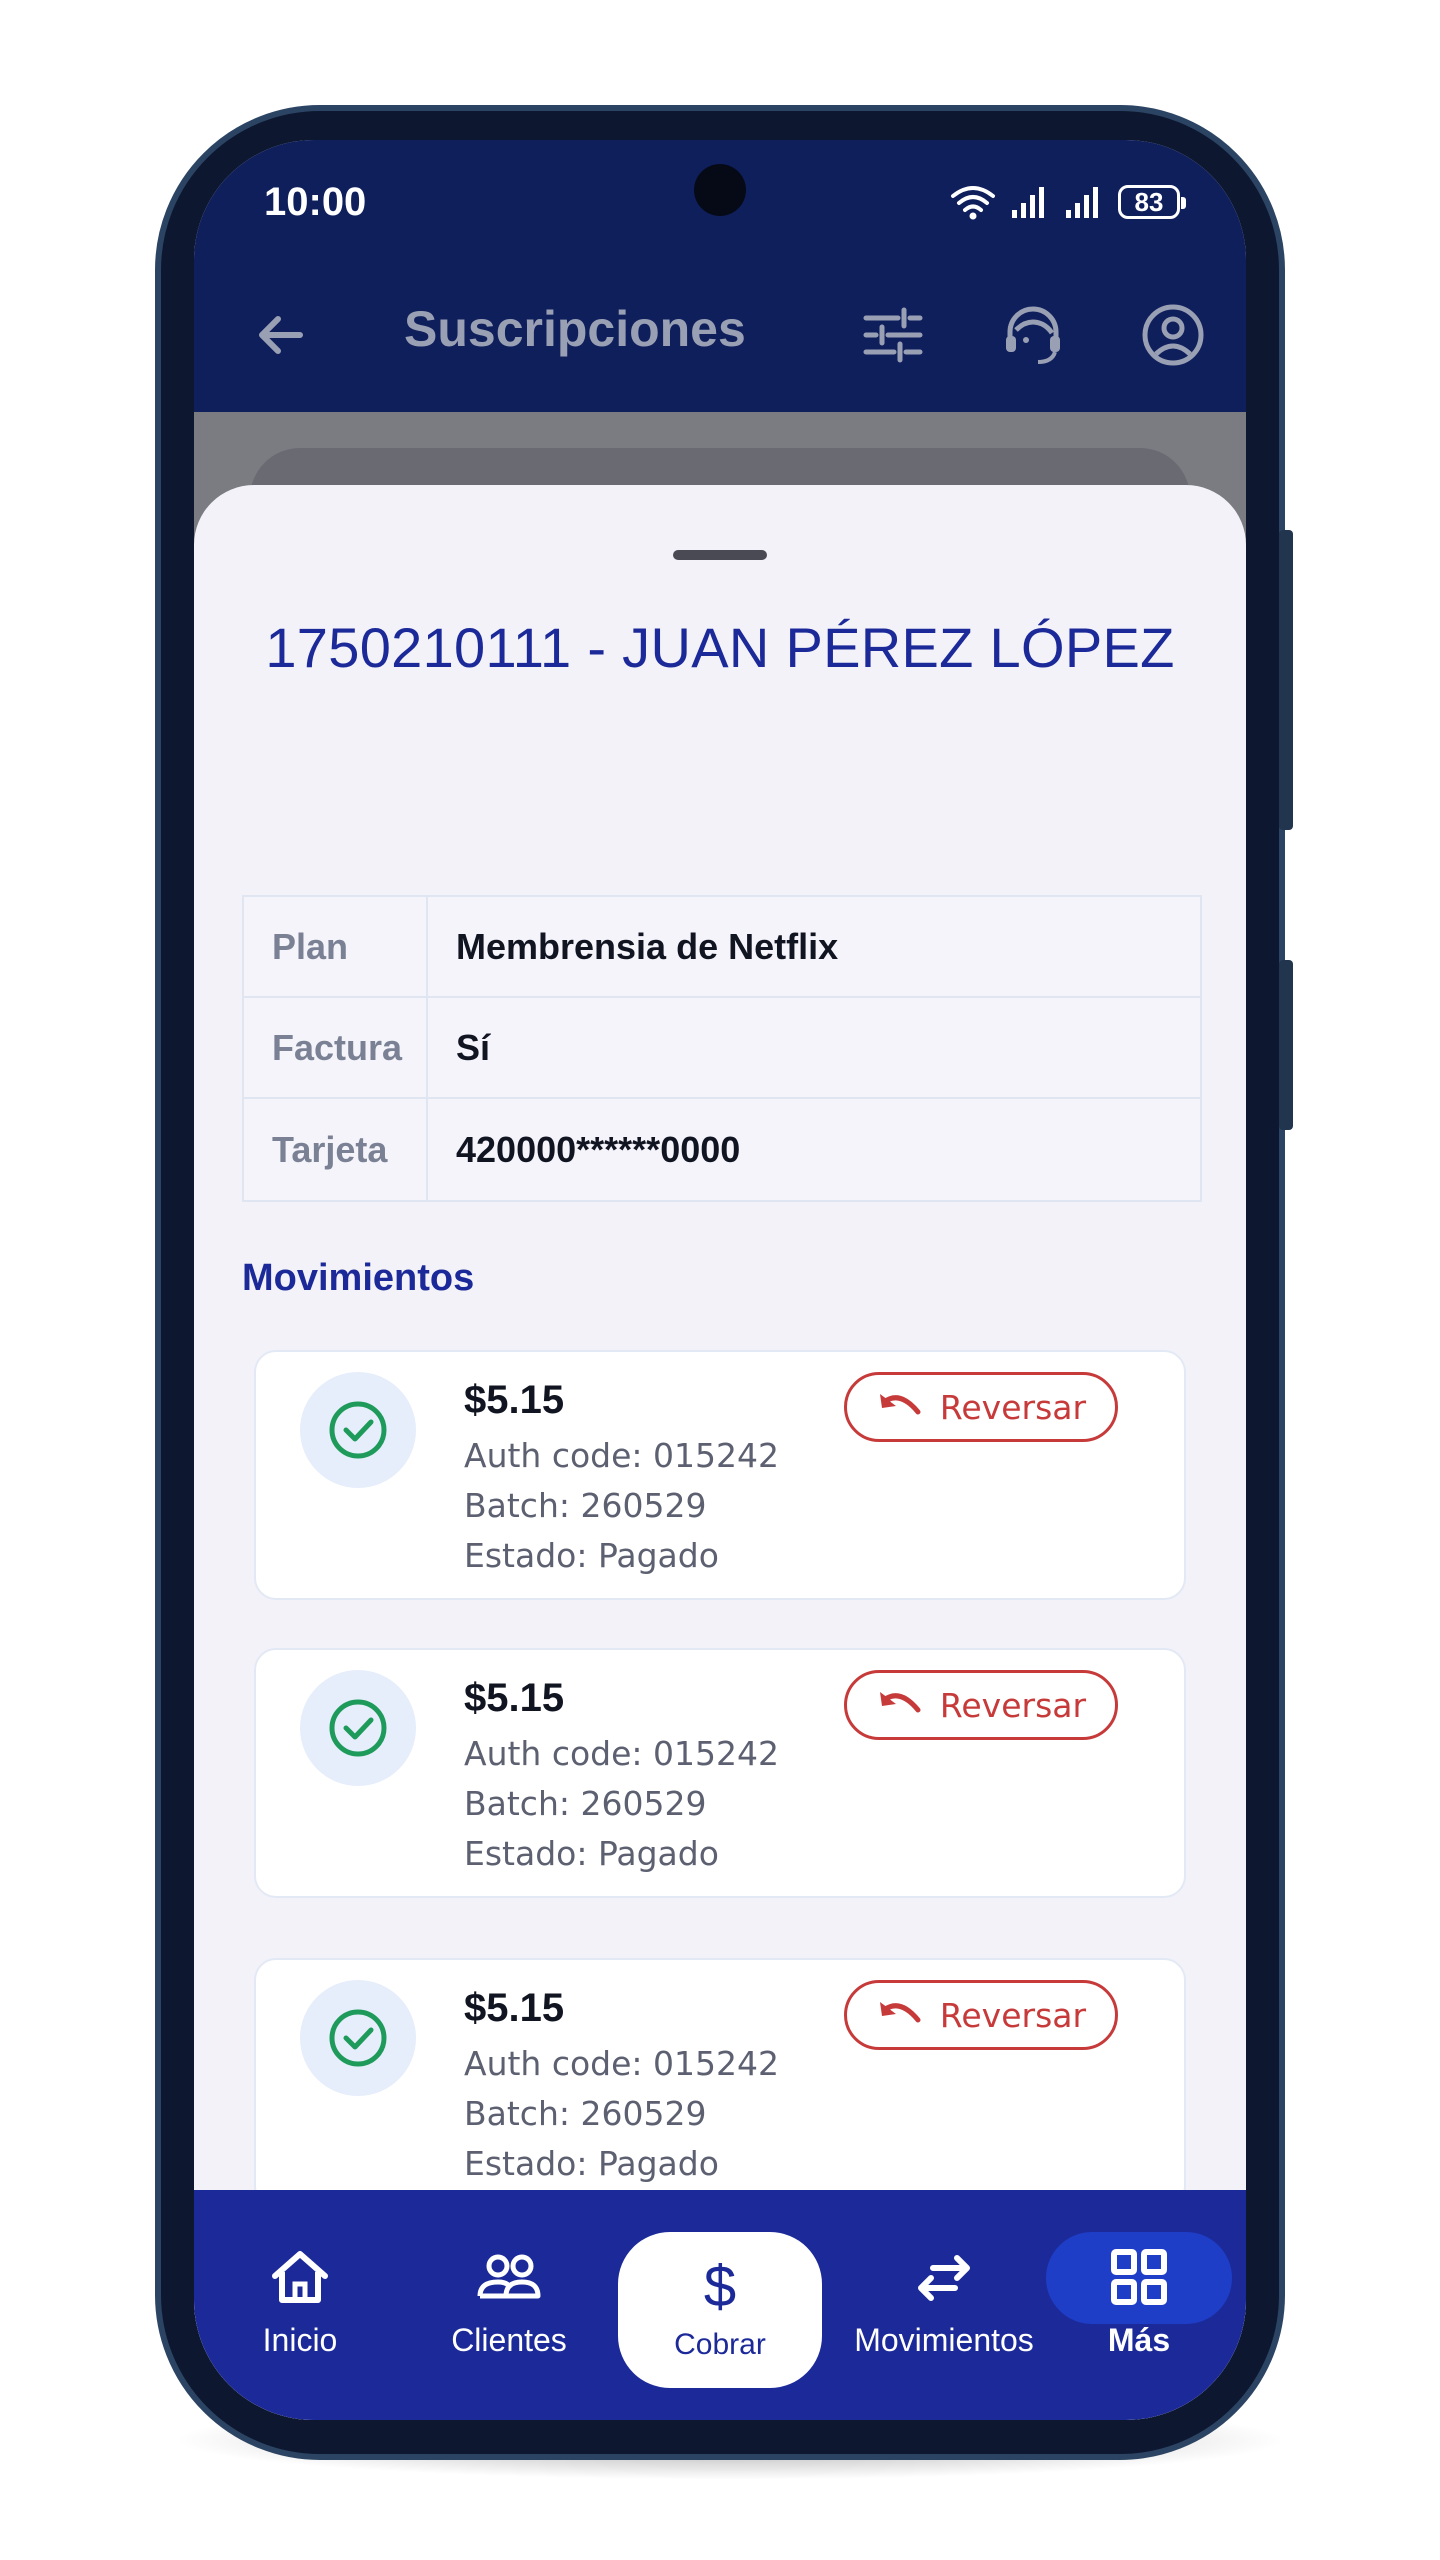  I want to click on nav-item-cobrar: $ Cobrar, so click(720, 2310).